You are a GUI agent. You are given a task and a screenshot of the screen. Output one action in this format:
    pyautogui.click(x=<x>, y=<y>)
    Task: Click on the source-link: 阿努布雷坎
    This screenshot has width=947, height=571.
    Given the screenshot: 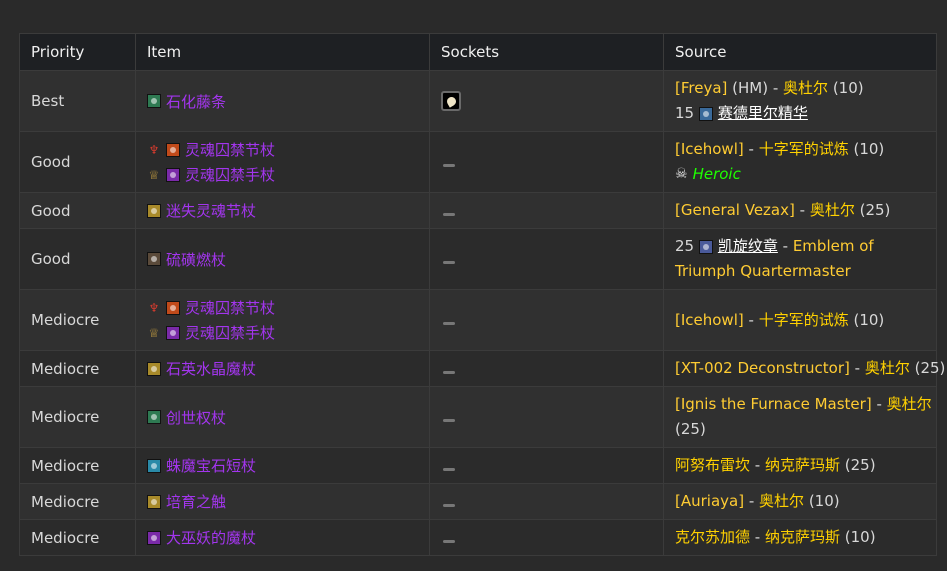 What is the action you would take?
    pyautogui.click(x=712, y=465)
    